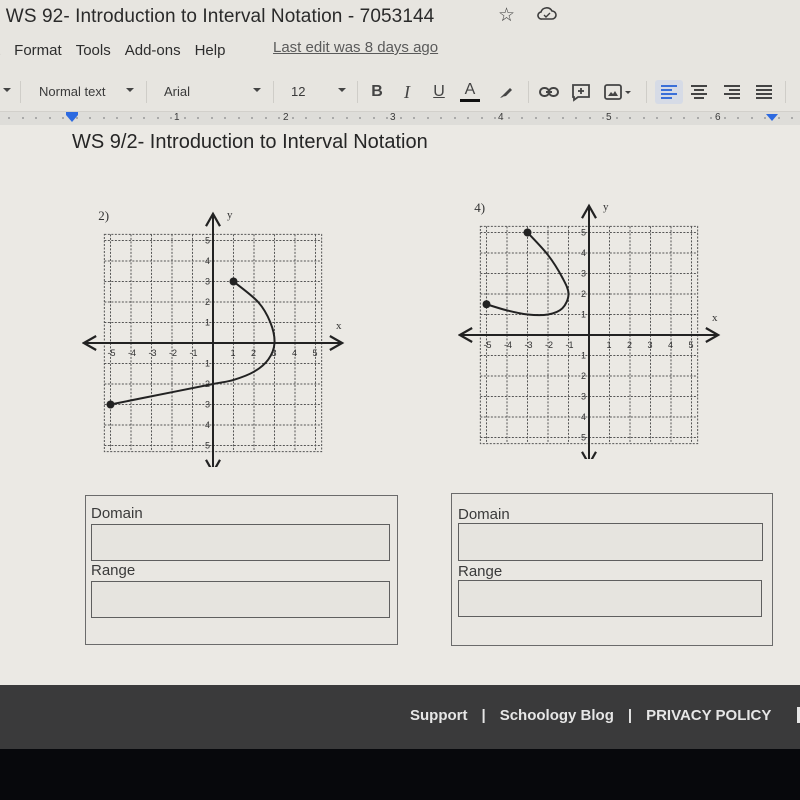  What do you see at coordinates (153, 50) in the screenshot?
I see `menu-add-ons: Add-ons` at bounding box center [153, 50].